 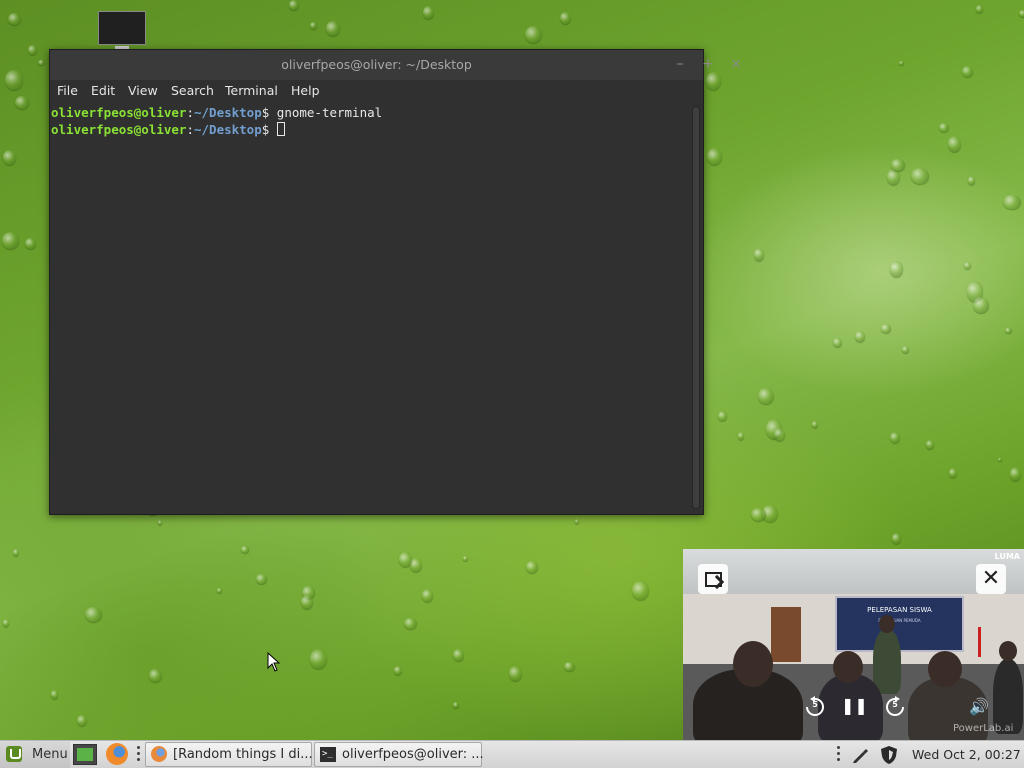 What do you see at coordinates (305, 90) in the screenshot?
I see `menu-help: Help` at bounding box center [305, 90].